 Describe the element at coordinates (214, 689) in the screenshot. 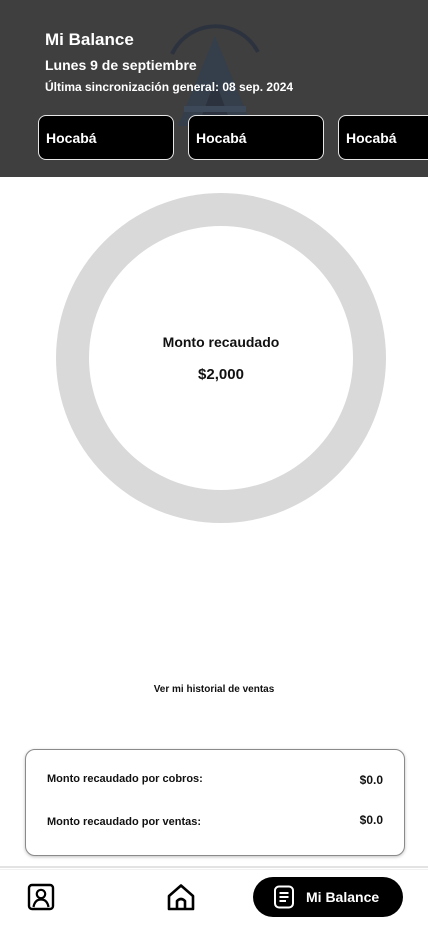

I see `sales-history-link: Ver mi historial de ventas` at that location.